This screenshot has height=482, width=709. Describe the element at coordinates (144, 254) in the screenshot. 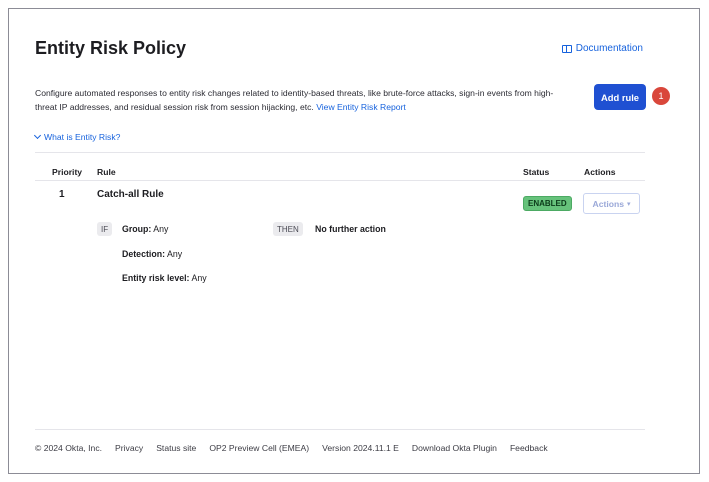

I see `condition-label: Detection:` at that location.